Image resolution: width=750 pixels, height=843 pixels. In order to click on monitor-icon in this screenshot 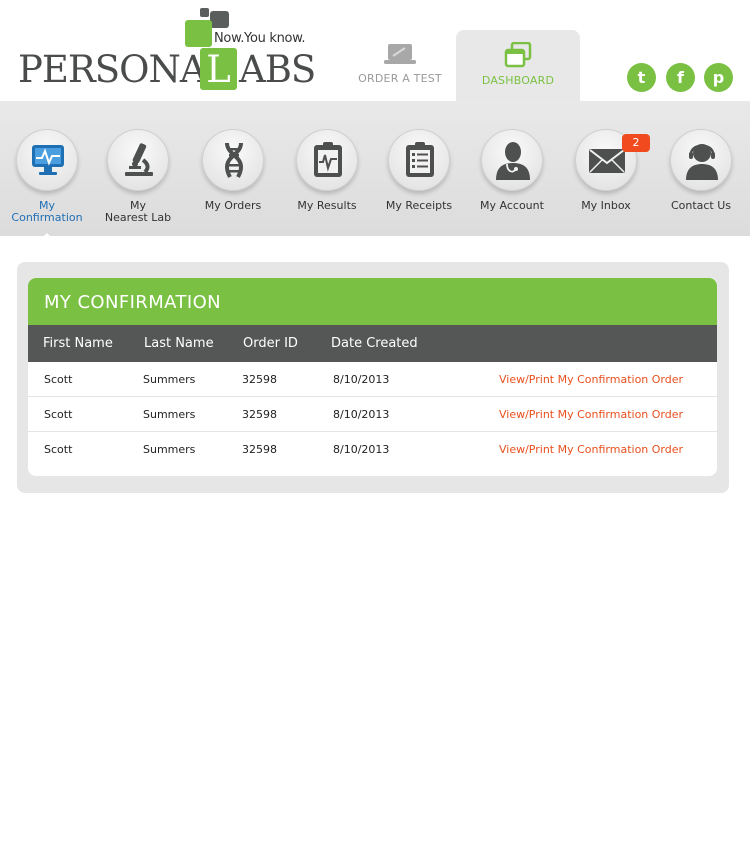, I will do `click(48, 160)`.